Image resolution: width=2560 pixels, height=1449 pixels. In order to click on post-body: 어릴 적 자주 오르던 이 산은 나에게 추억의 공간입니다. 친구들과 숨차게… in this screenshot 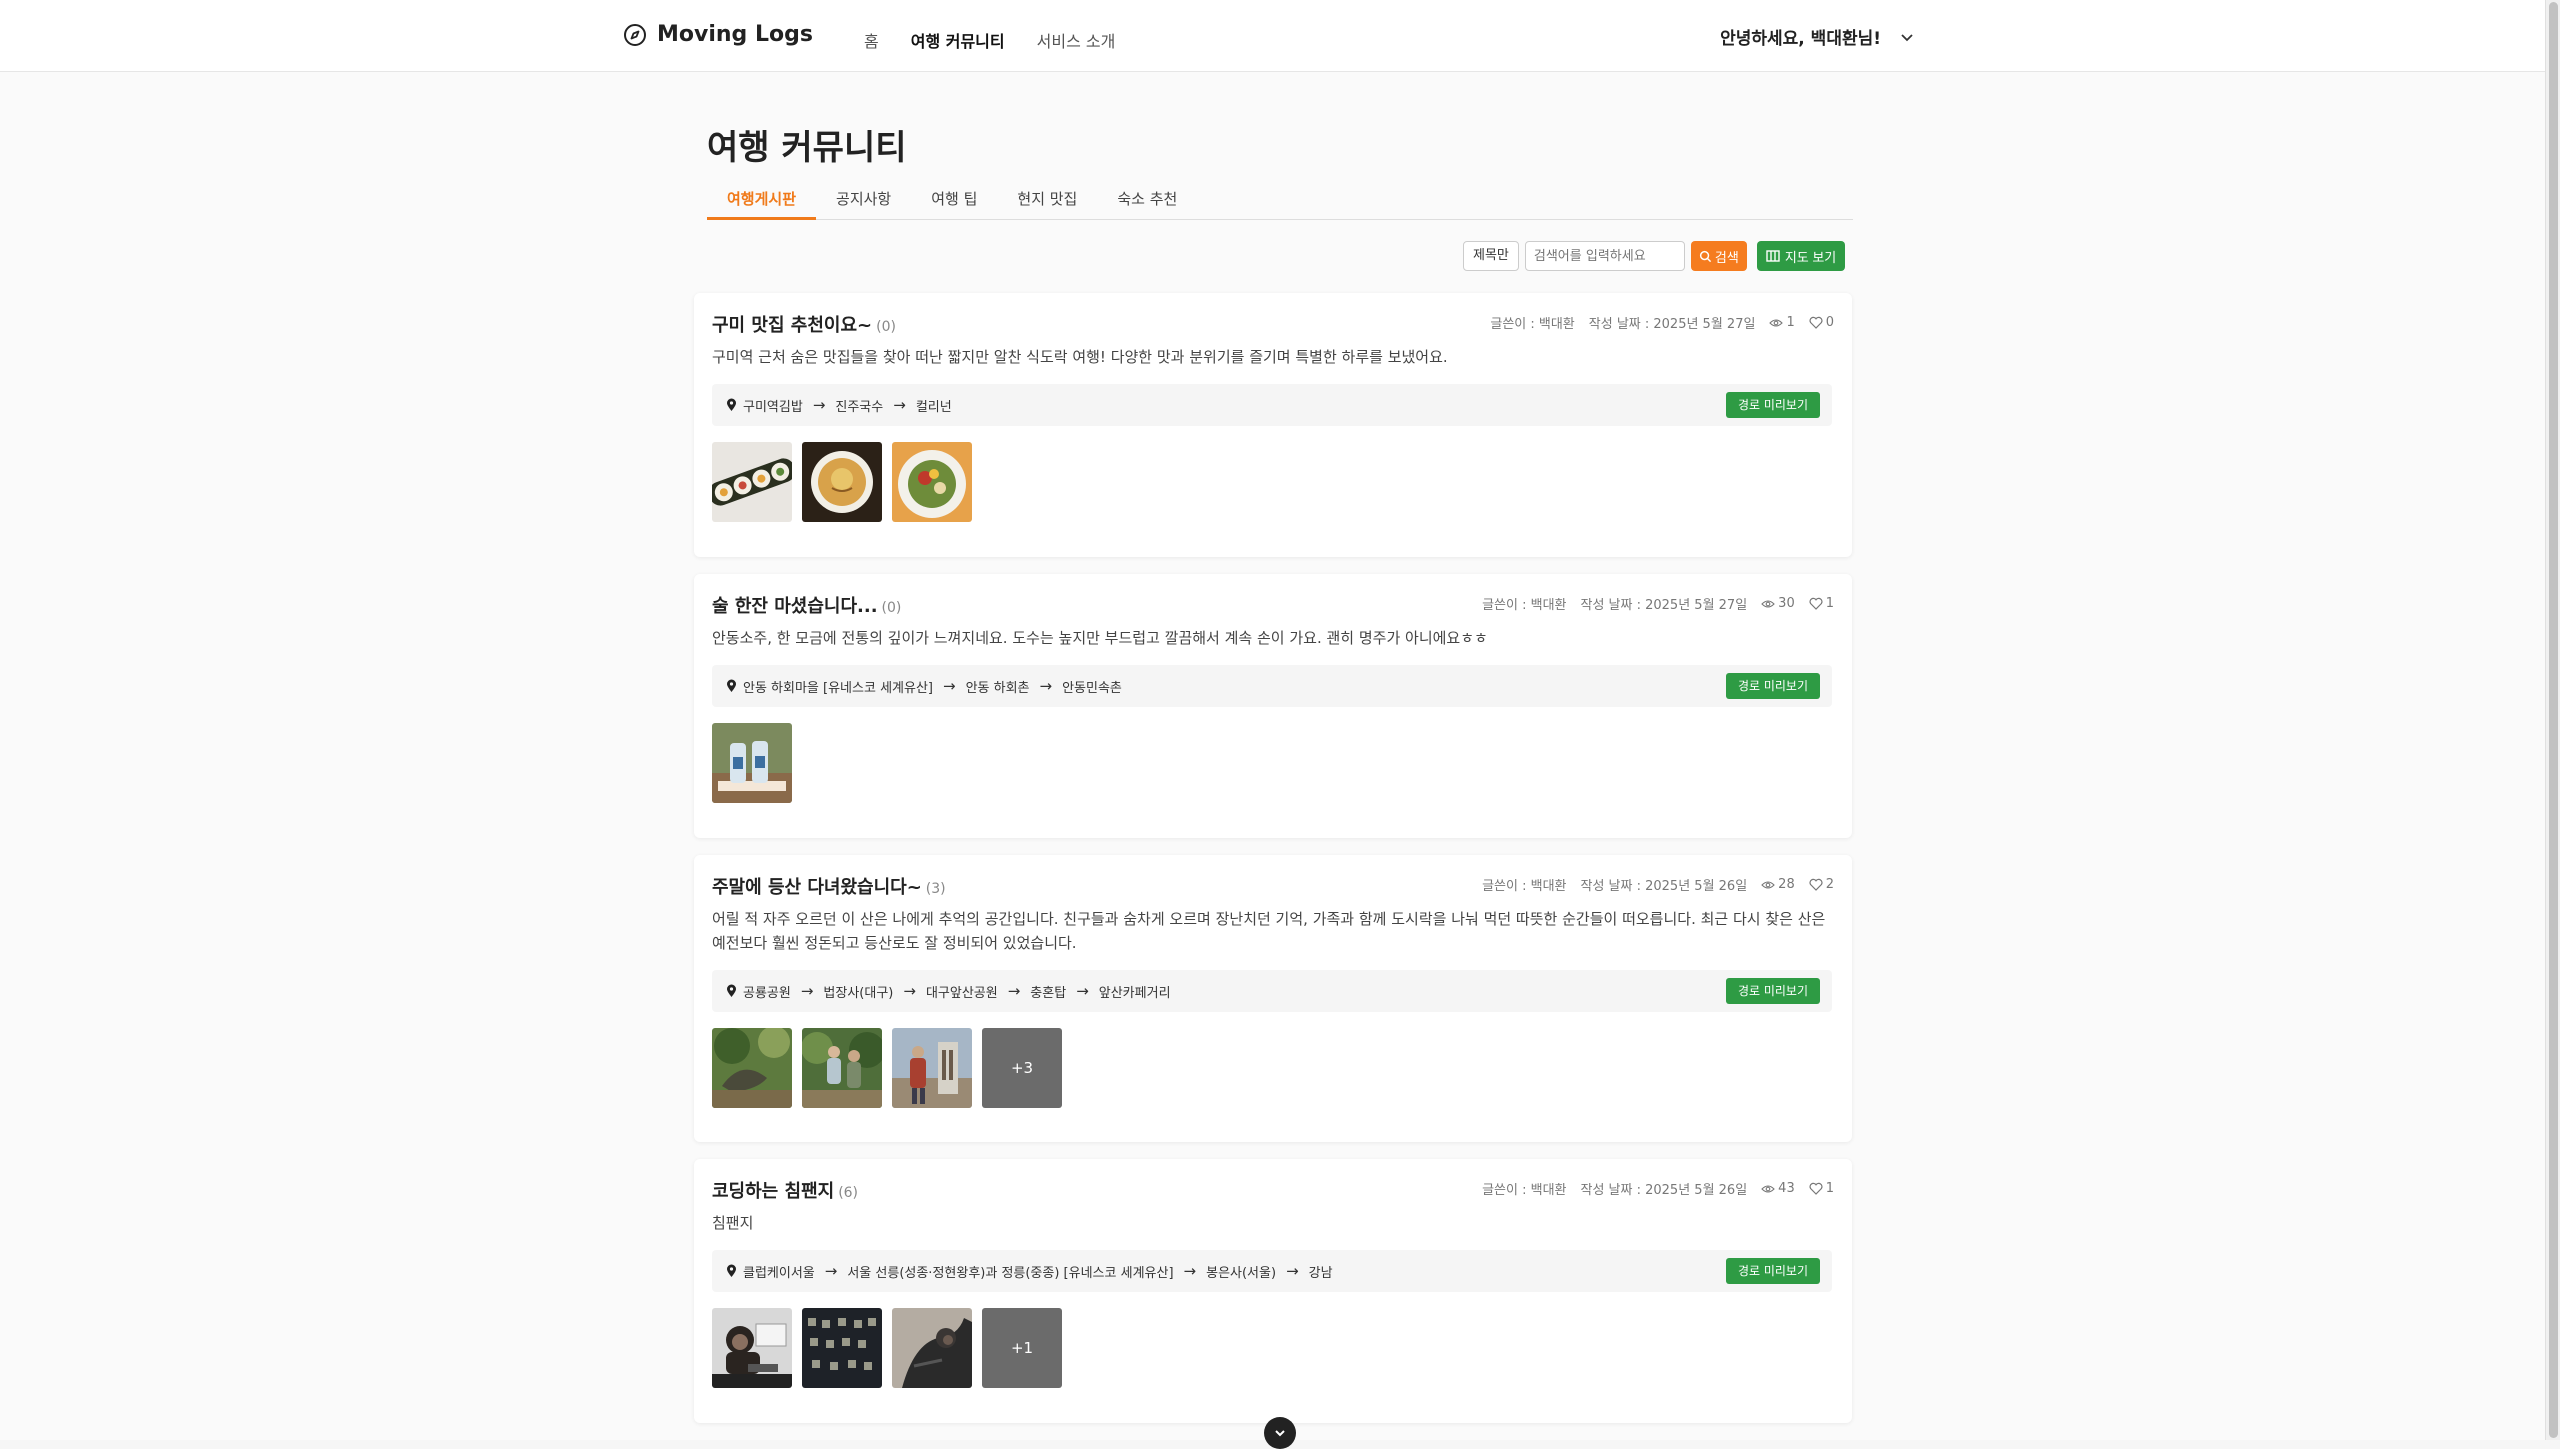, I will do `click(1269, 931)`.